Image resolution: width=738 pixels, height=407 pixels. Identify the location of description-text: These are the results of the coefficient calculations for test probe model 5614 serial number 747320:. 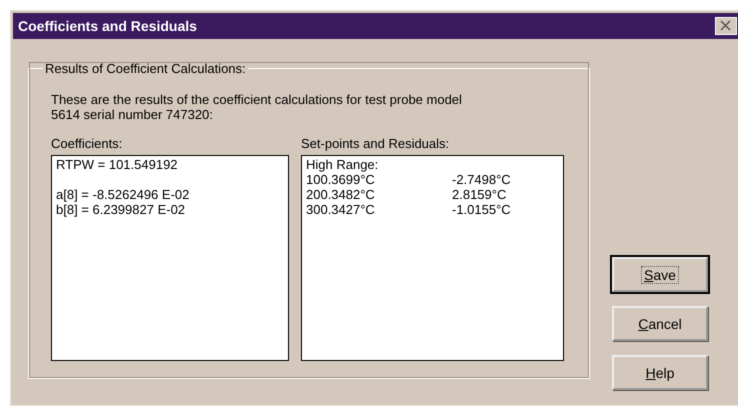
(257, 107).